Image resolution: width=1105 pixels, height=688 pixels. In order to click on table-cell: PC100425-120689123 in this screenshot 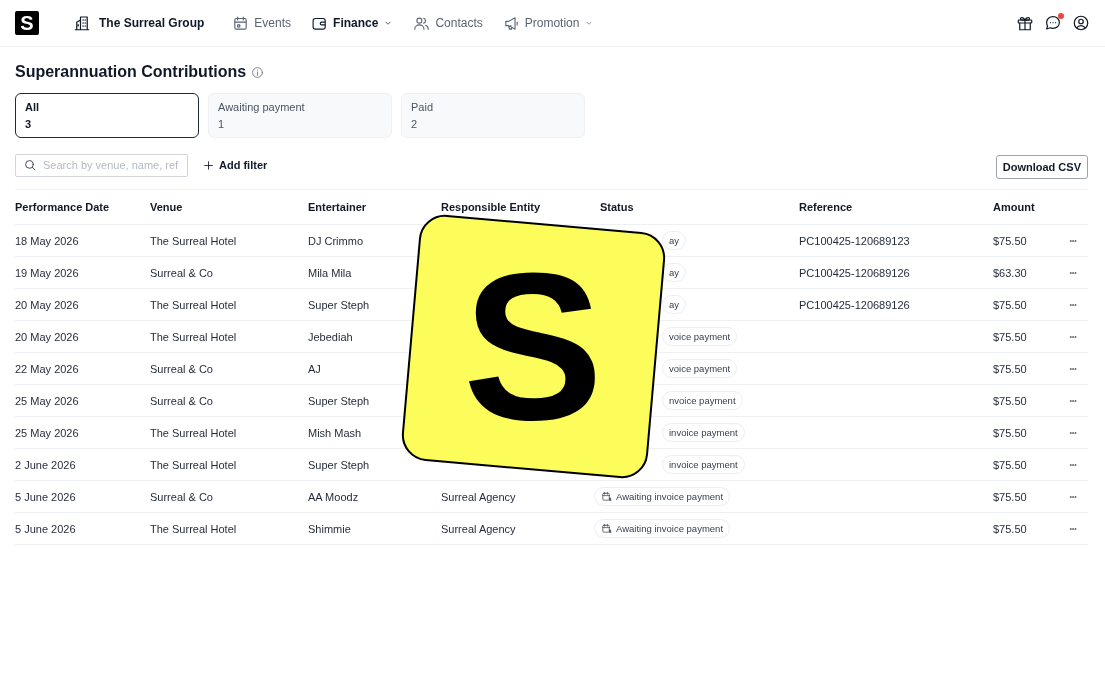, I will do `click(854, 240)`.